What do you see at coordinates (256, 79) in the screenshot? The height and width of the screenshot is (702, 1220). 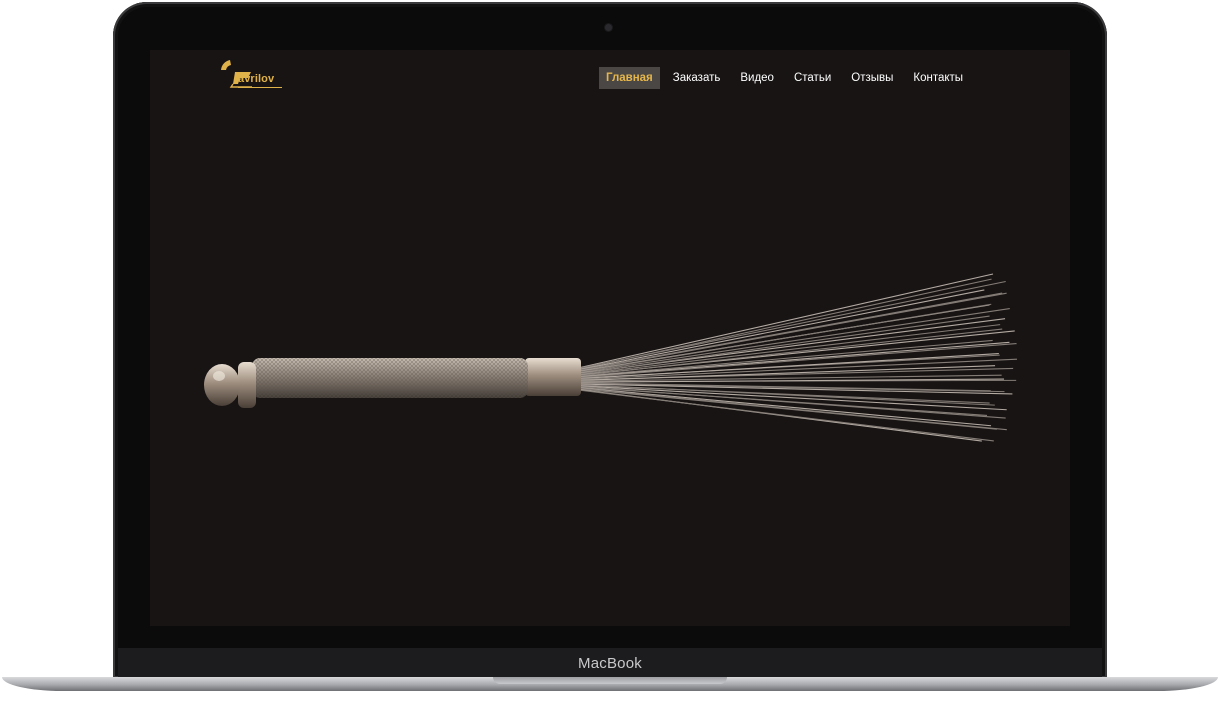 I see `logo-text: avrilov` at bounding box center [256, 79].